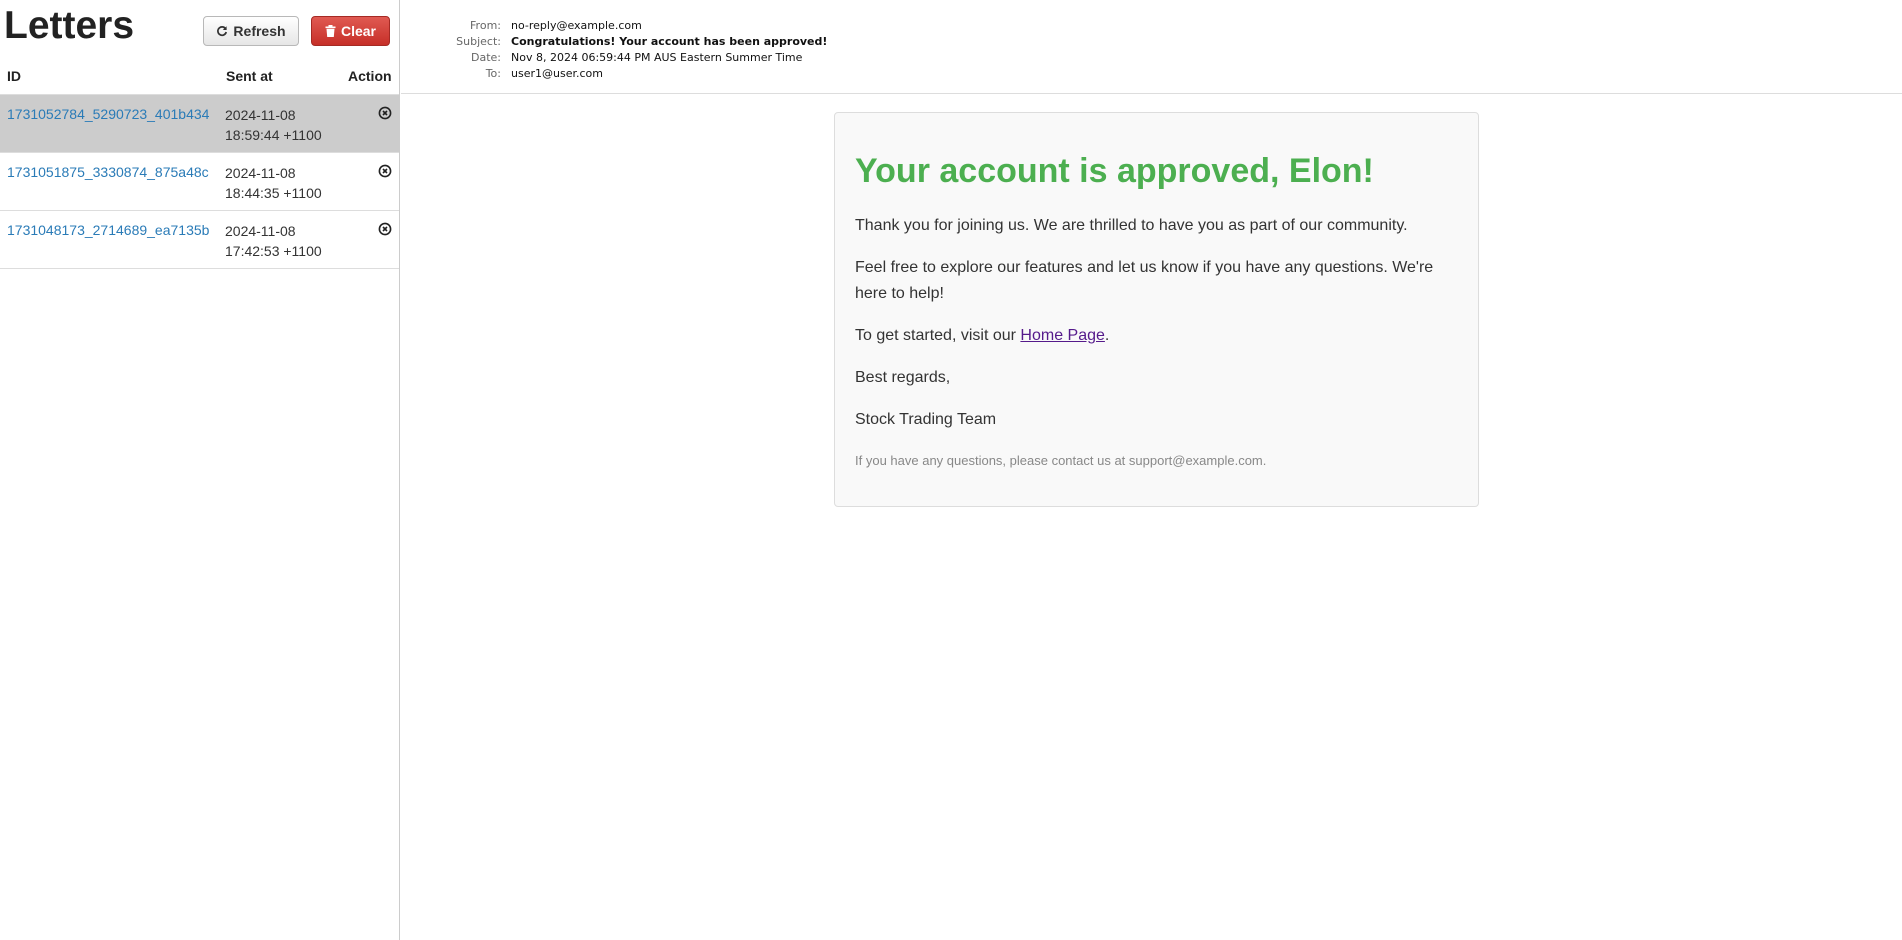 Image resolution: width=1902 pixels, height=940 pixels. What do you see at coordinates (273, 135) in the screenshot?
I see `letter-sent-time: 18:59:44 +1100` at bounding box center [273, 135].